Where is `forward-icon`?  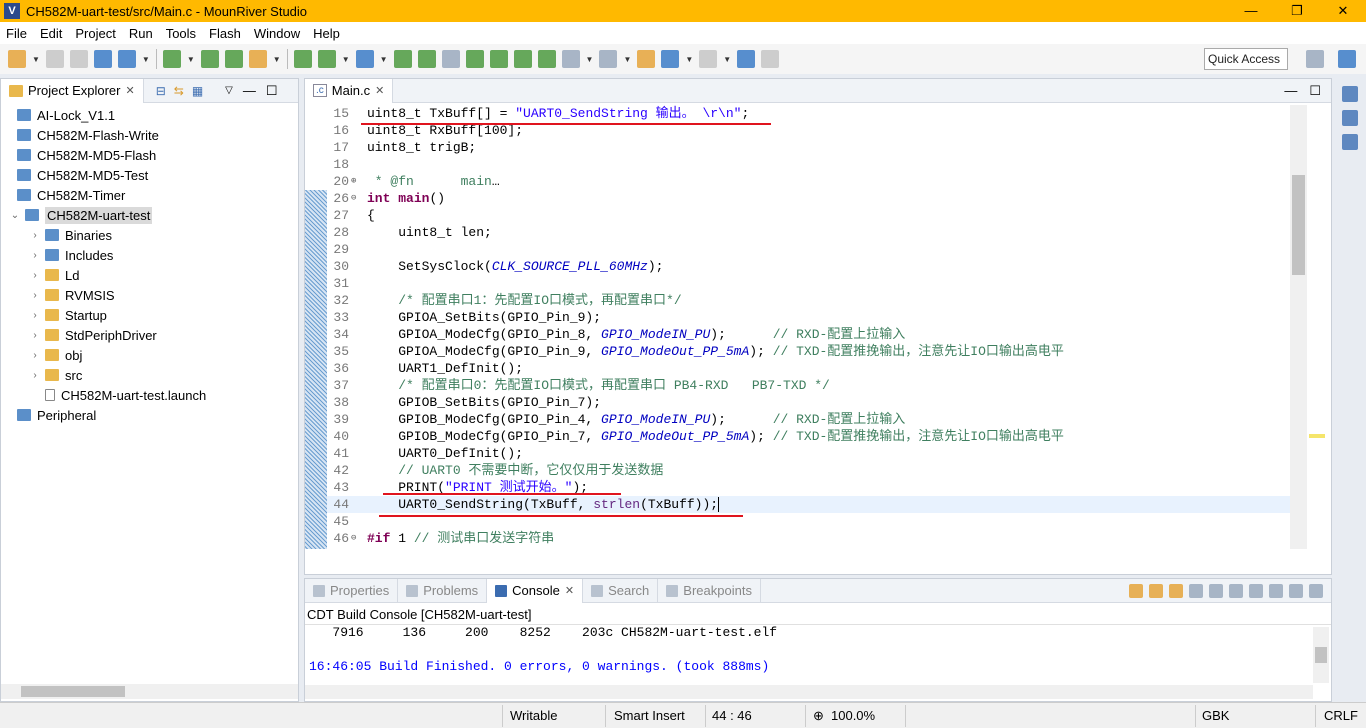 forward-icon is located at coordinates (708, 59).